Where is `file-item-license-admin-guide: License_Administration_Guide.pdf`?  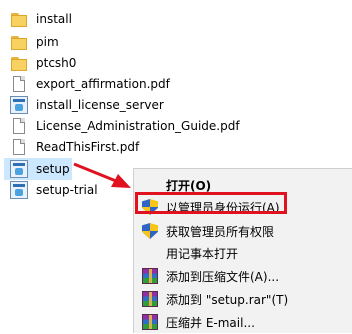 file-item-license-admin-guide: License_Administration_Guide.pdf is located at coordinates (149, 126).